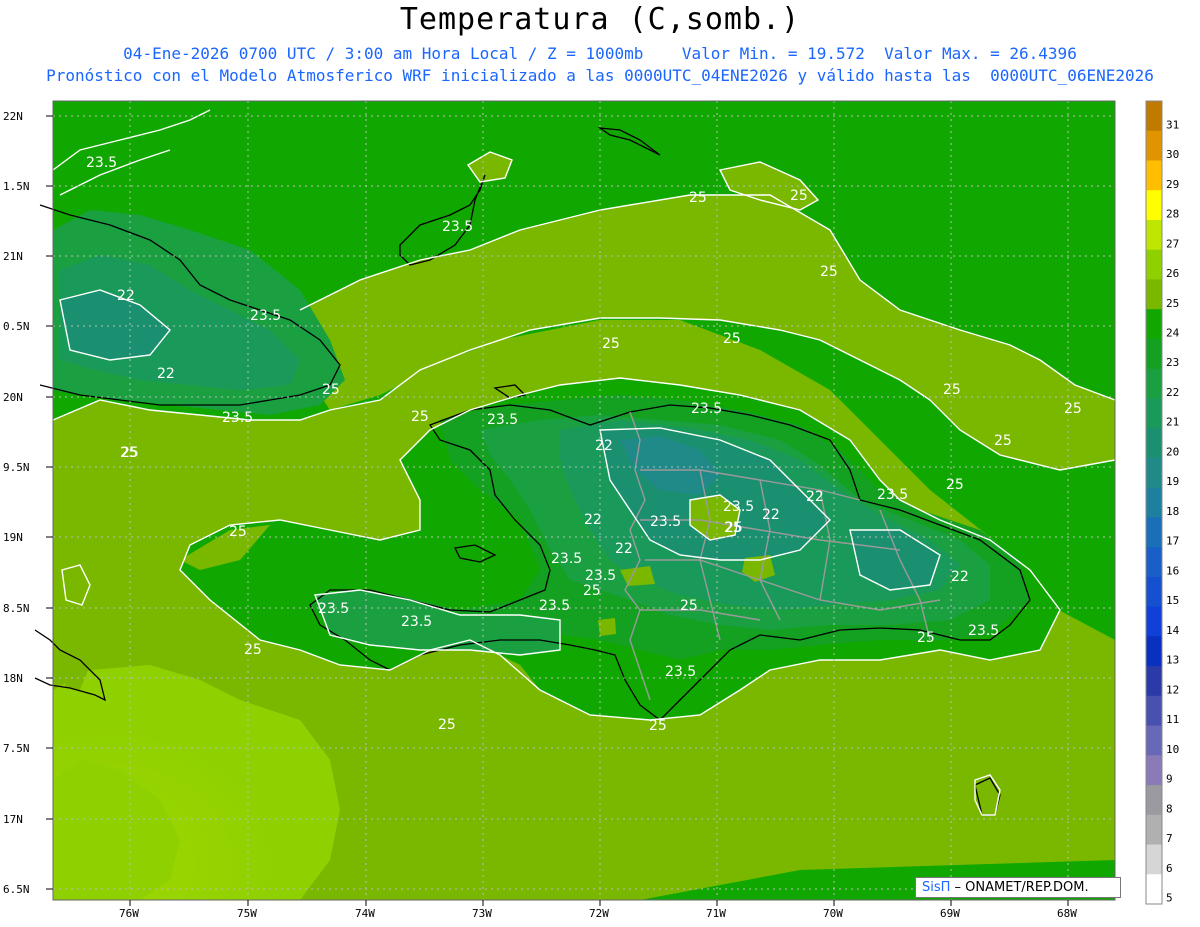 The height and width of the screenshot is (927, 1200). Describe the element at coordinates (16, 608) in the screenshot. I see `lat-tick-label: 8.5N` at that location.